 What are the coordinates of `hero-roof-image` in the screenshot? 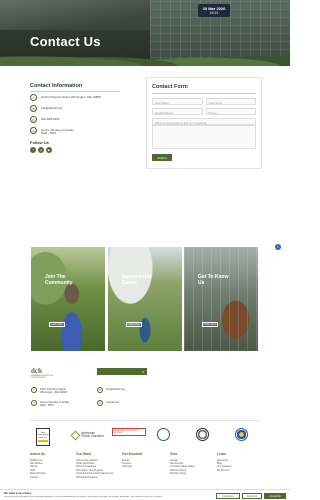 It's located at (80, 15).